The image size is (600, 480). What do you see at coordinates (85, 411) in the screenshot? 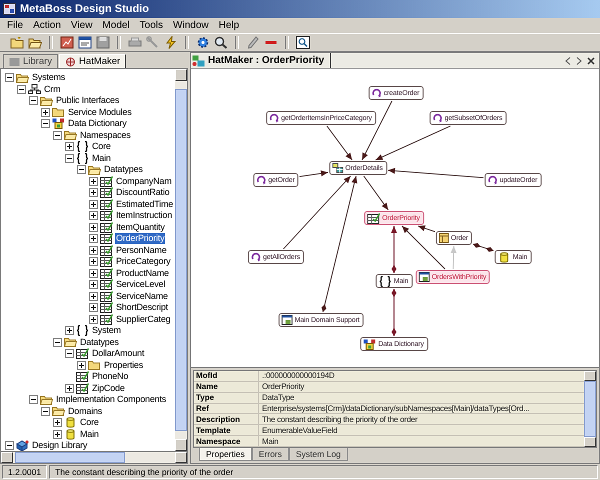
I see `tree-item: Domains` at bounding box center [85, 411].